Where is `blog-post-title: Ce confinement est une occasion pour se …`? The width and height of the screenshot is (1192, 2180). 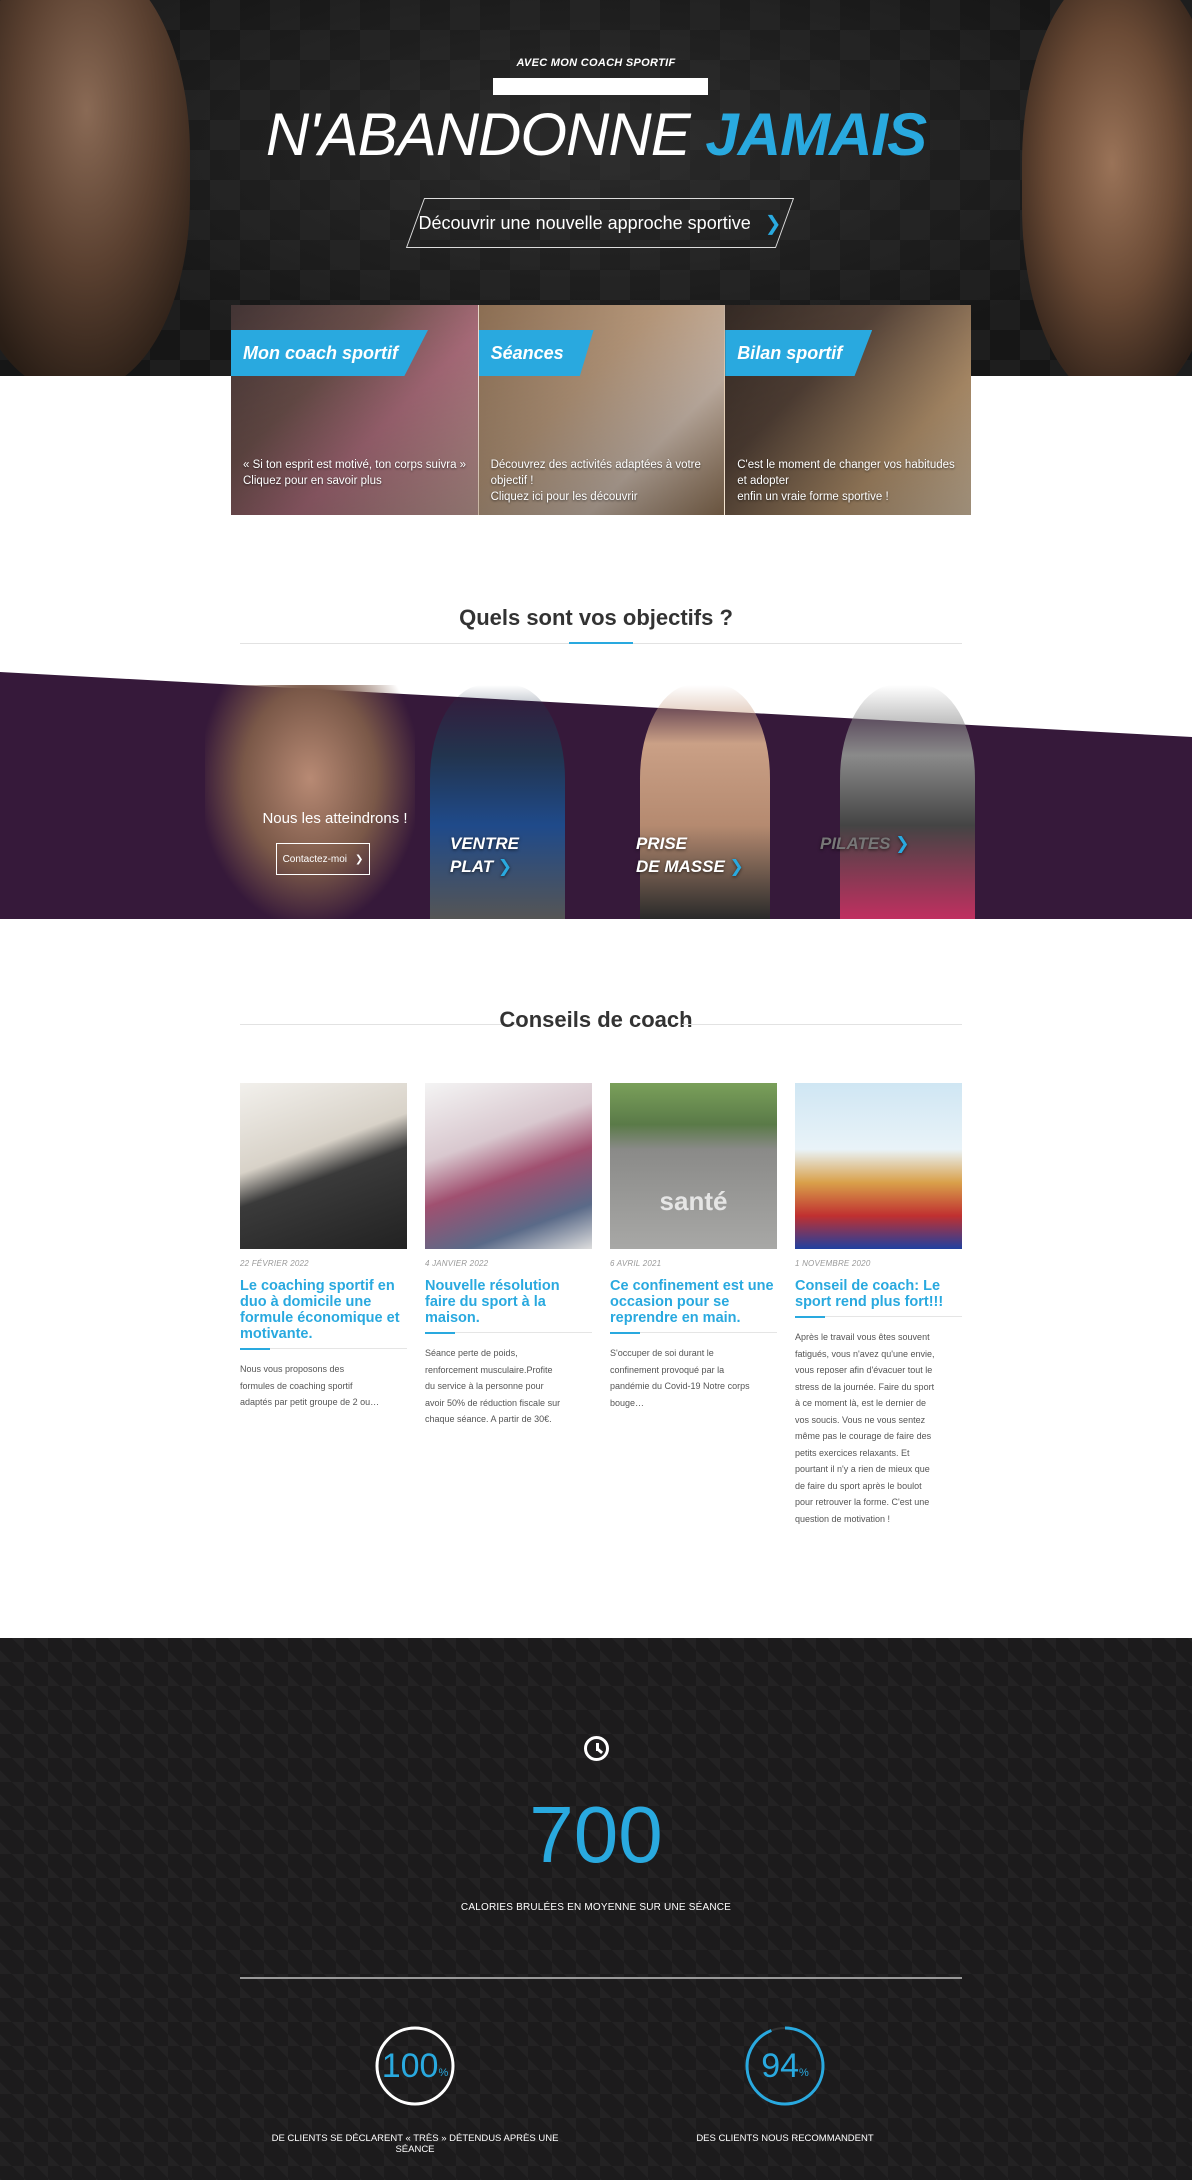
blog-post-title: Ce confinement est une occasion pour se … is located at coordinates (693, 1302).